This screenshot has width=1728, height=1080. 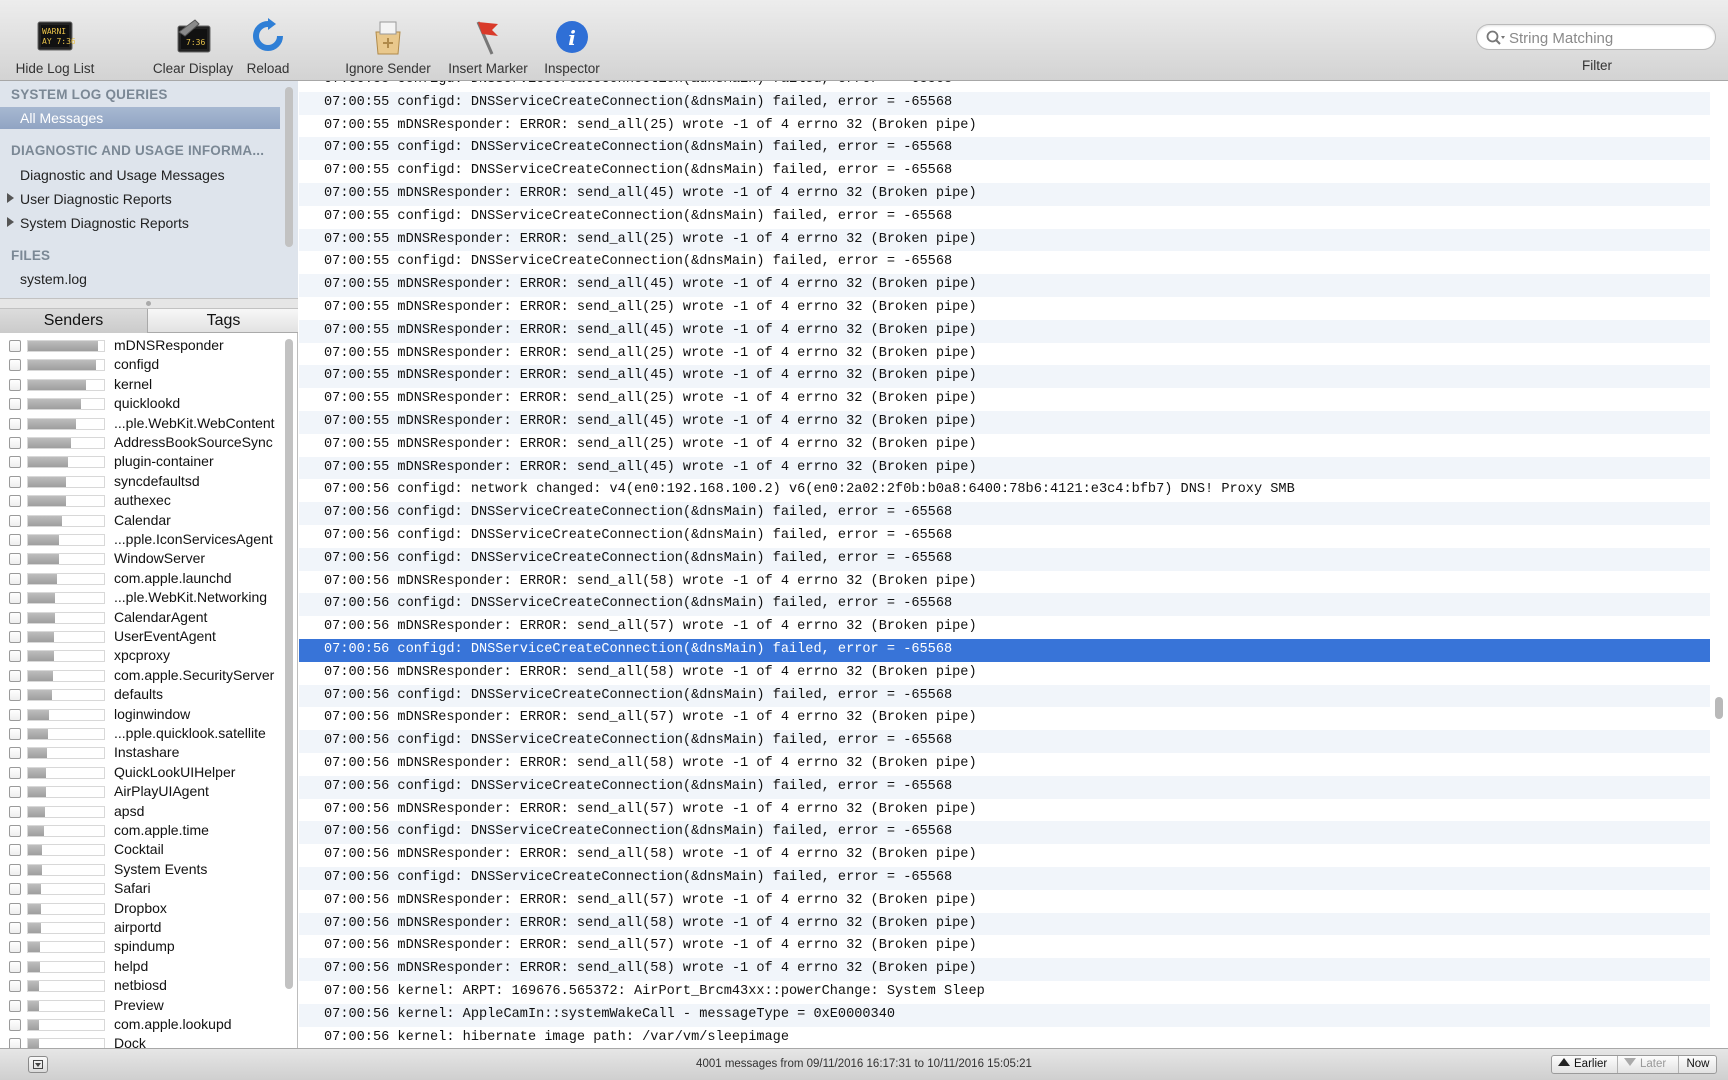 I want to click on sender-row: Preview, so click(x=141, y=1005).